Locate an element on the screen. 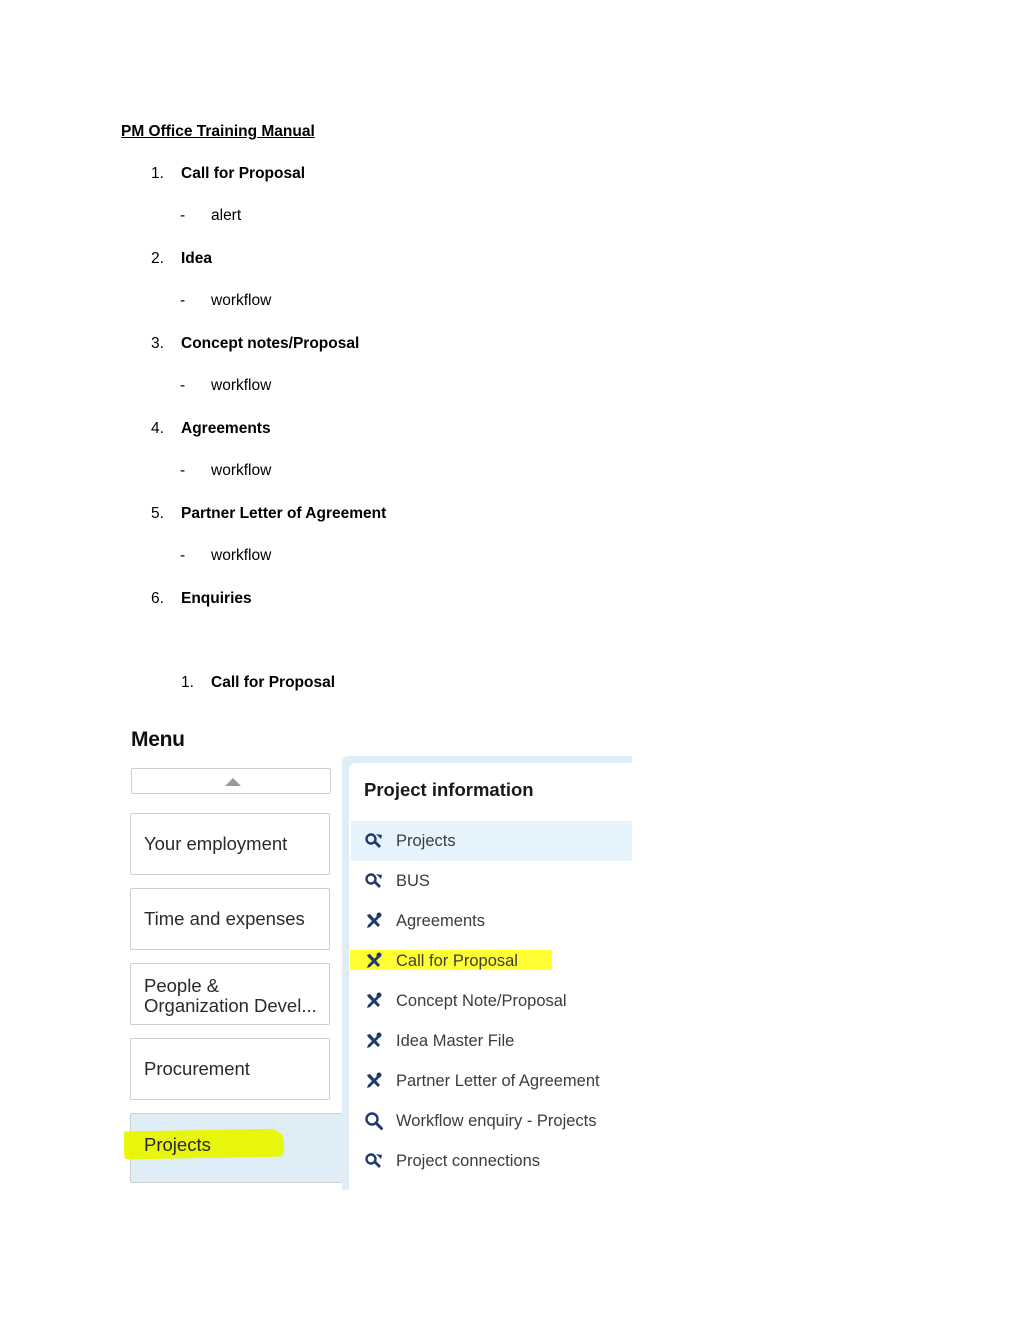 Image resolution: width=1020 pixels, height=1320 pixels. outline-item: 3. Concept notes/Proposal is located at coordinates (255, 344).